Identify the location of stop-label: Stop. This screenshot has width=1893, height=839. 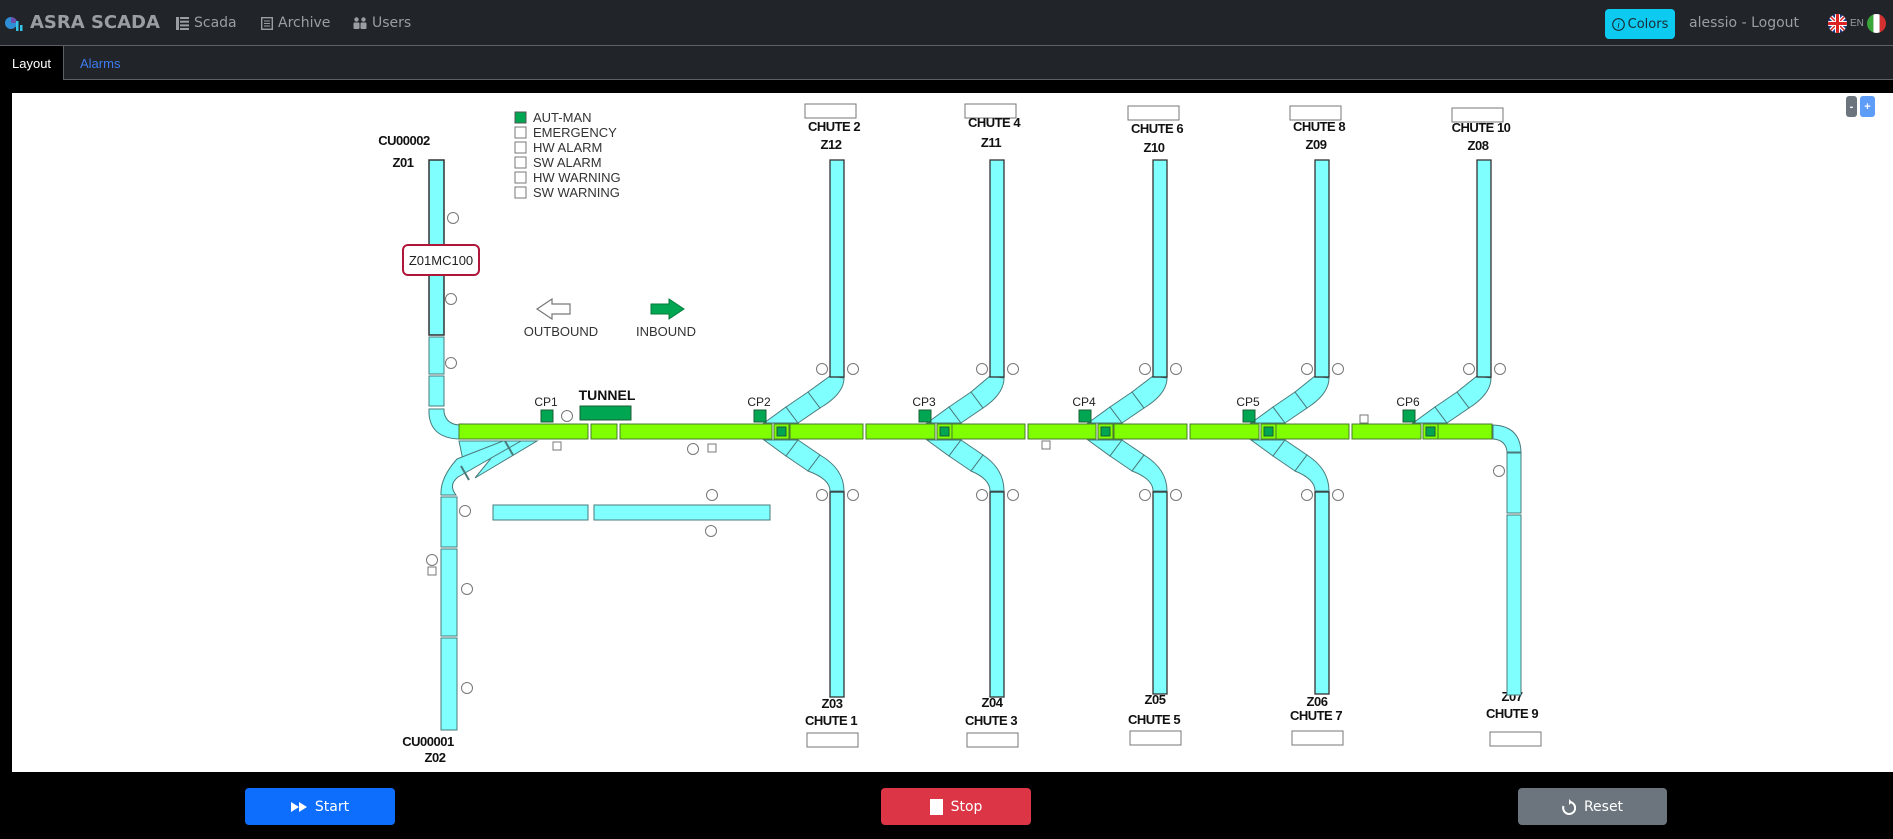
(966, 806).